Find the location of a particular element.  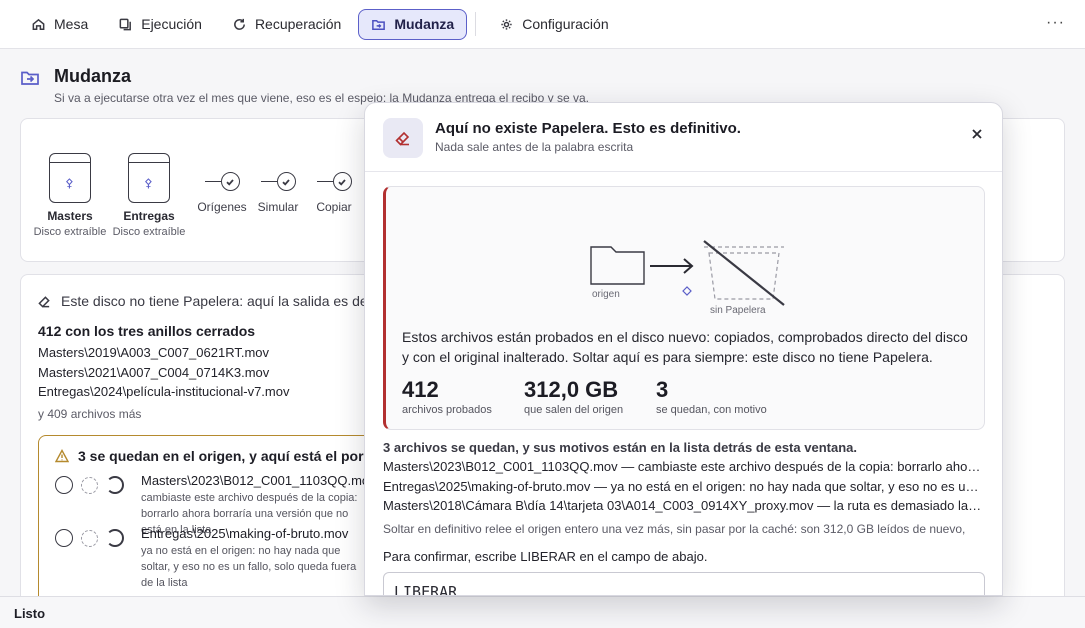

disk-entregas: ⚴ Entregas Disco extraíble is located at coordinates (149, 195).